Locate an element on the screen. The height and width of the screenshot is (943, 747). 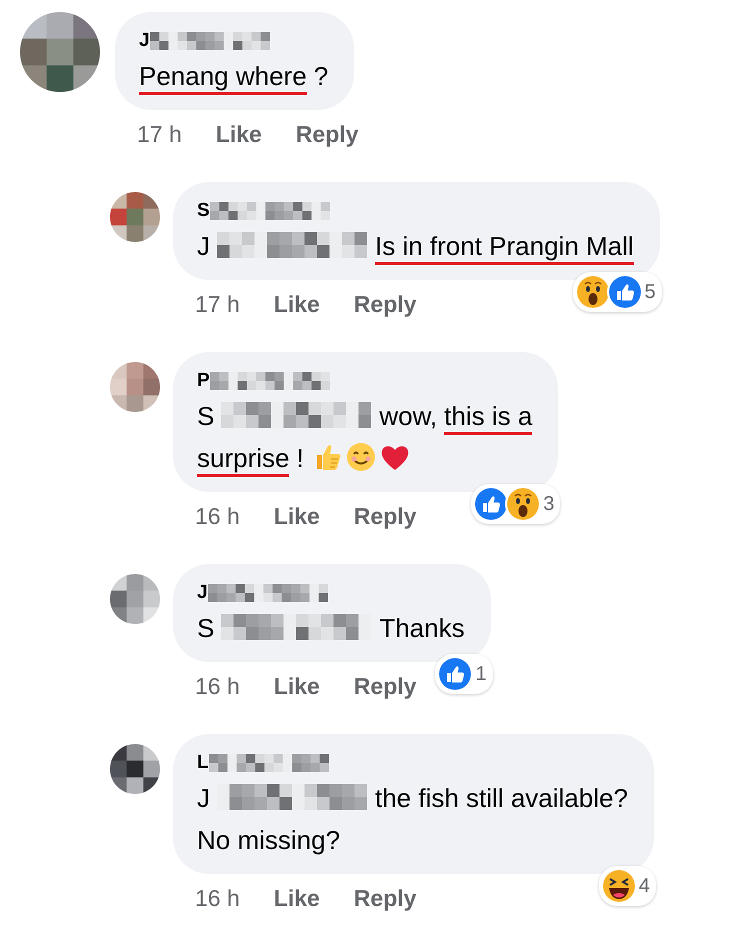
reaction-count: 4 is located at coordinates (644, 886).